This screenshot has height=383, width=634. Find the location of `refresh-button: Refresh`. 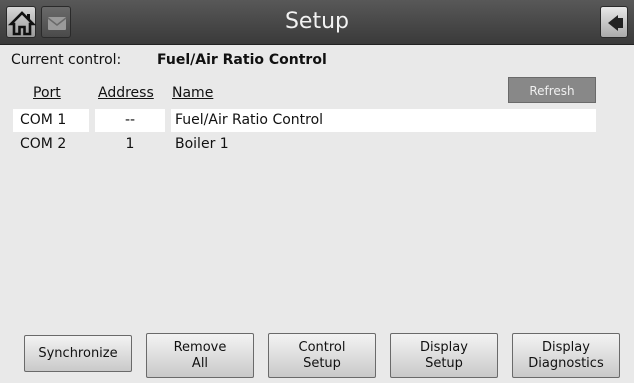

refresh-button: Refresh is located at coordinates (552, 90).